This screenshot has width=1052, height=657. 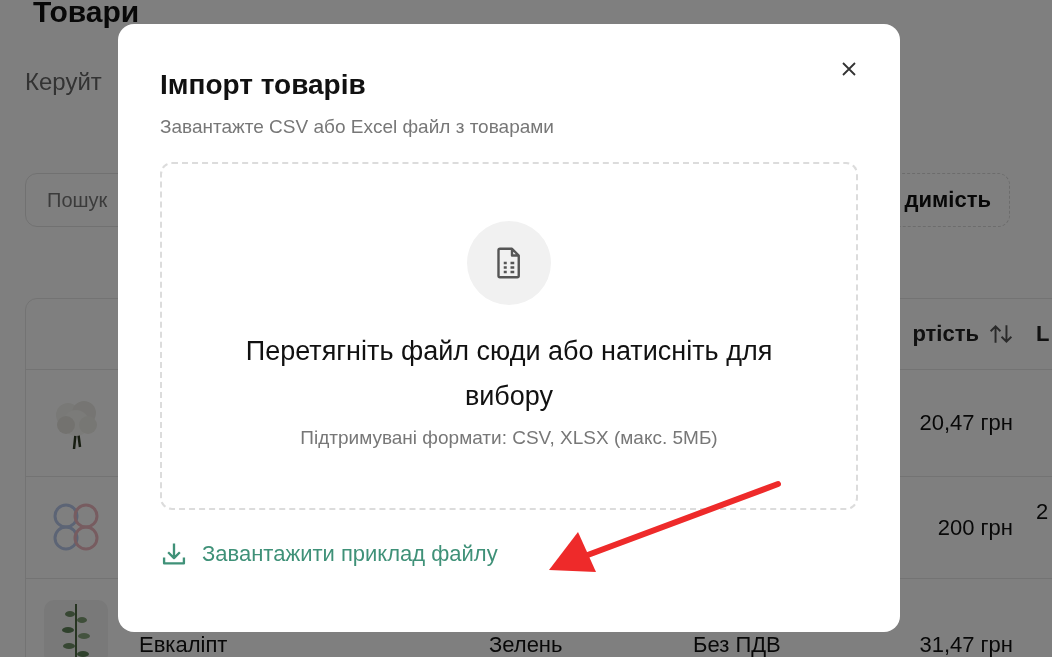 I want to click on drop-prompt: Перетягніть файл сюди або натисніть для вибору, so click(x=509, y=374).